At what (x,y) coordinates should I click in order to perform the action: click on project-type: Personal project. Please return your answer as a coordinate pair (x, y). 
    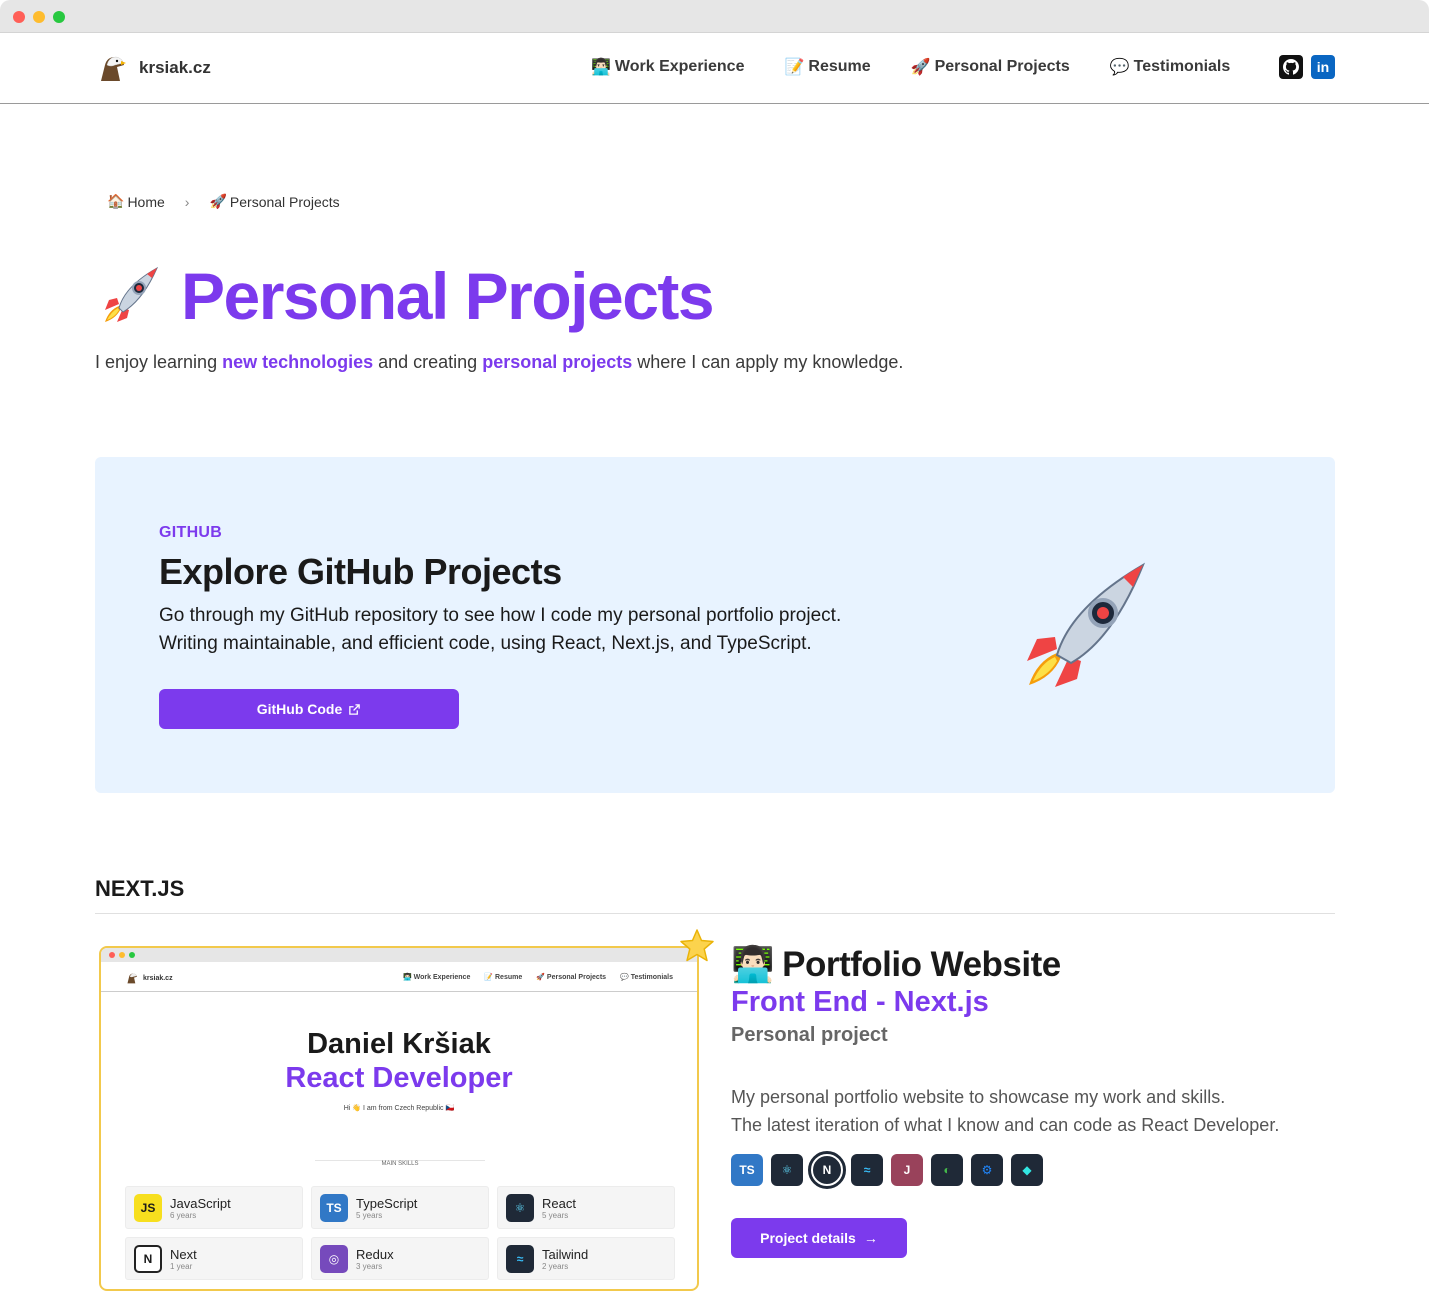
    Looking at the image, I should click on (809, 1035).